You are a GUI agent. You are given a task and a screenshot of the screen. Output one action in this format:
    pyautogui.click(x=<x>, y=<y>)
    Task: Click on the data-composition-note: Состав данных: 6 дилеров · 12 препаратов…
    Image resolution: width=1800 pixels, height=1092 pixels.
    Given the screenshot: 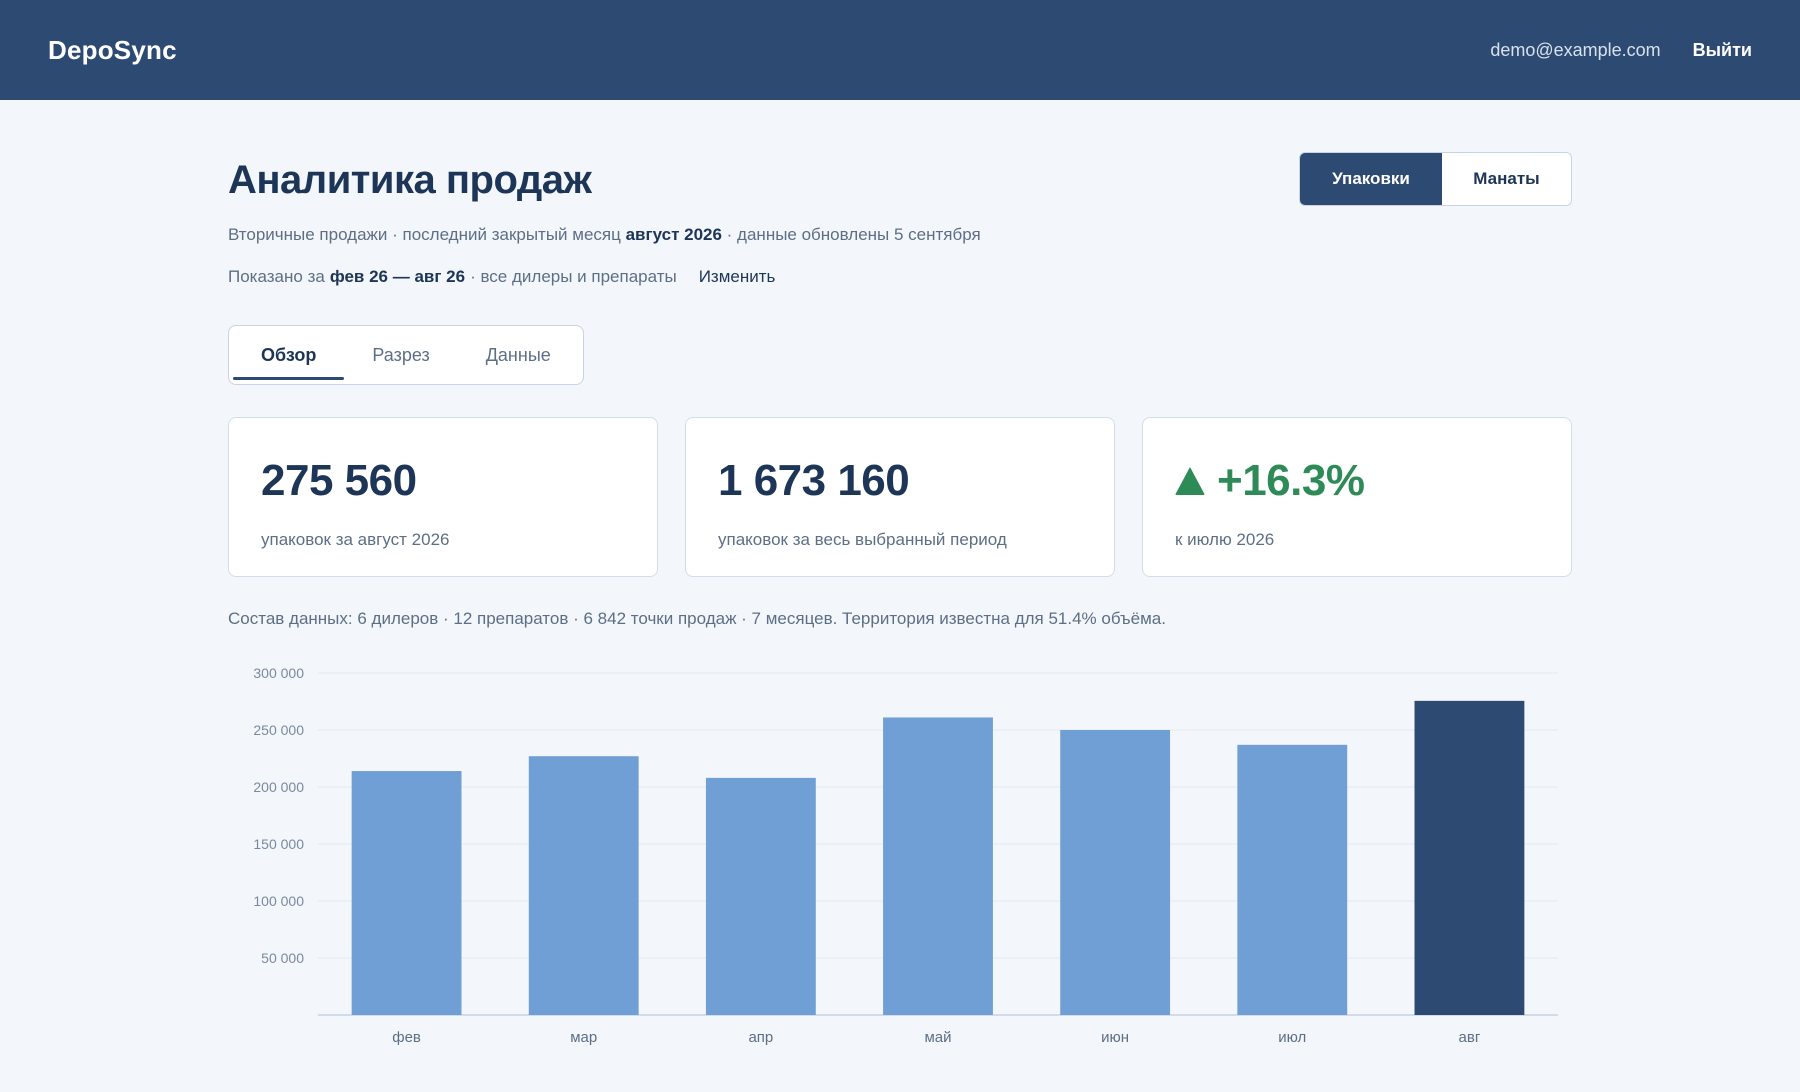 What is the action you would take?
    pyautogui.click(x=697, y=618)
    